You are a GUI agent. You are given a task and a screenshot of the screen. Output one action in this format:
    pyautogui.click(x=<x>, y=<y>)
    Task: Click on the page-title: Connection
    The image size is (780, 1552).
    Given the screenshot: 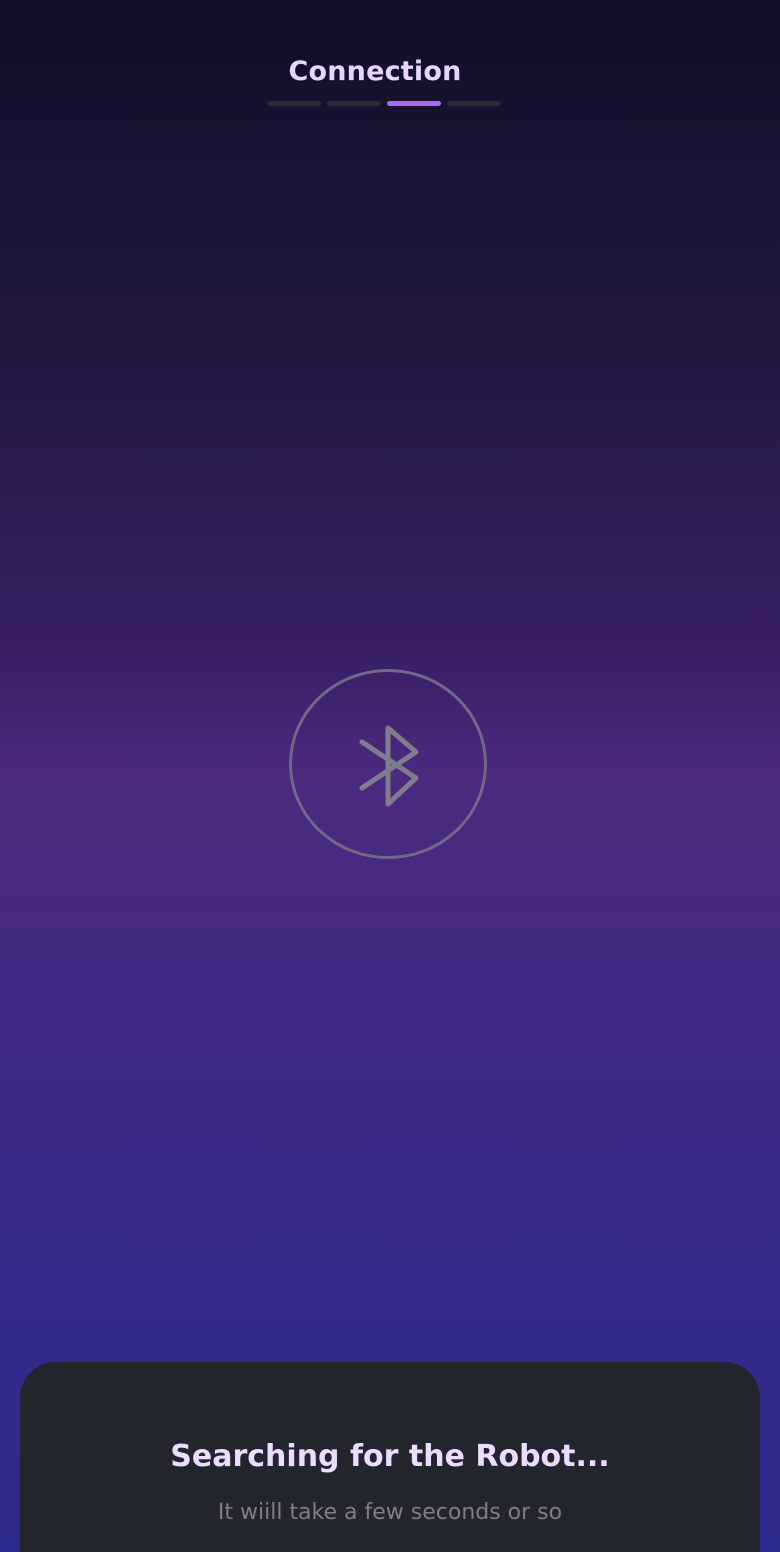 What is the action you would take?
    pyautogui.click(x=375, y=71)
    